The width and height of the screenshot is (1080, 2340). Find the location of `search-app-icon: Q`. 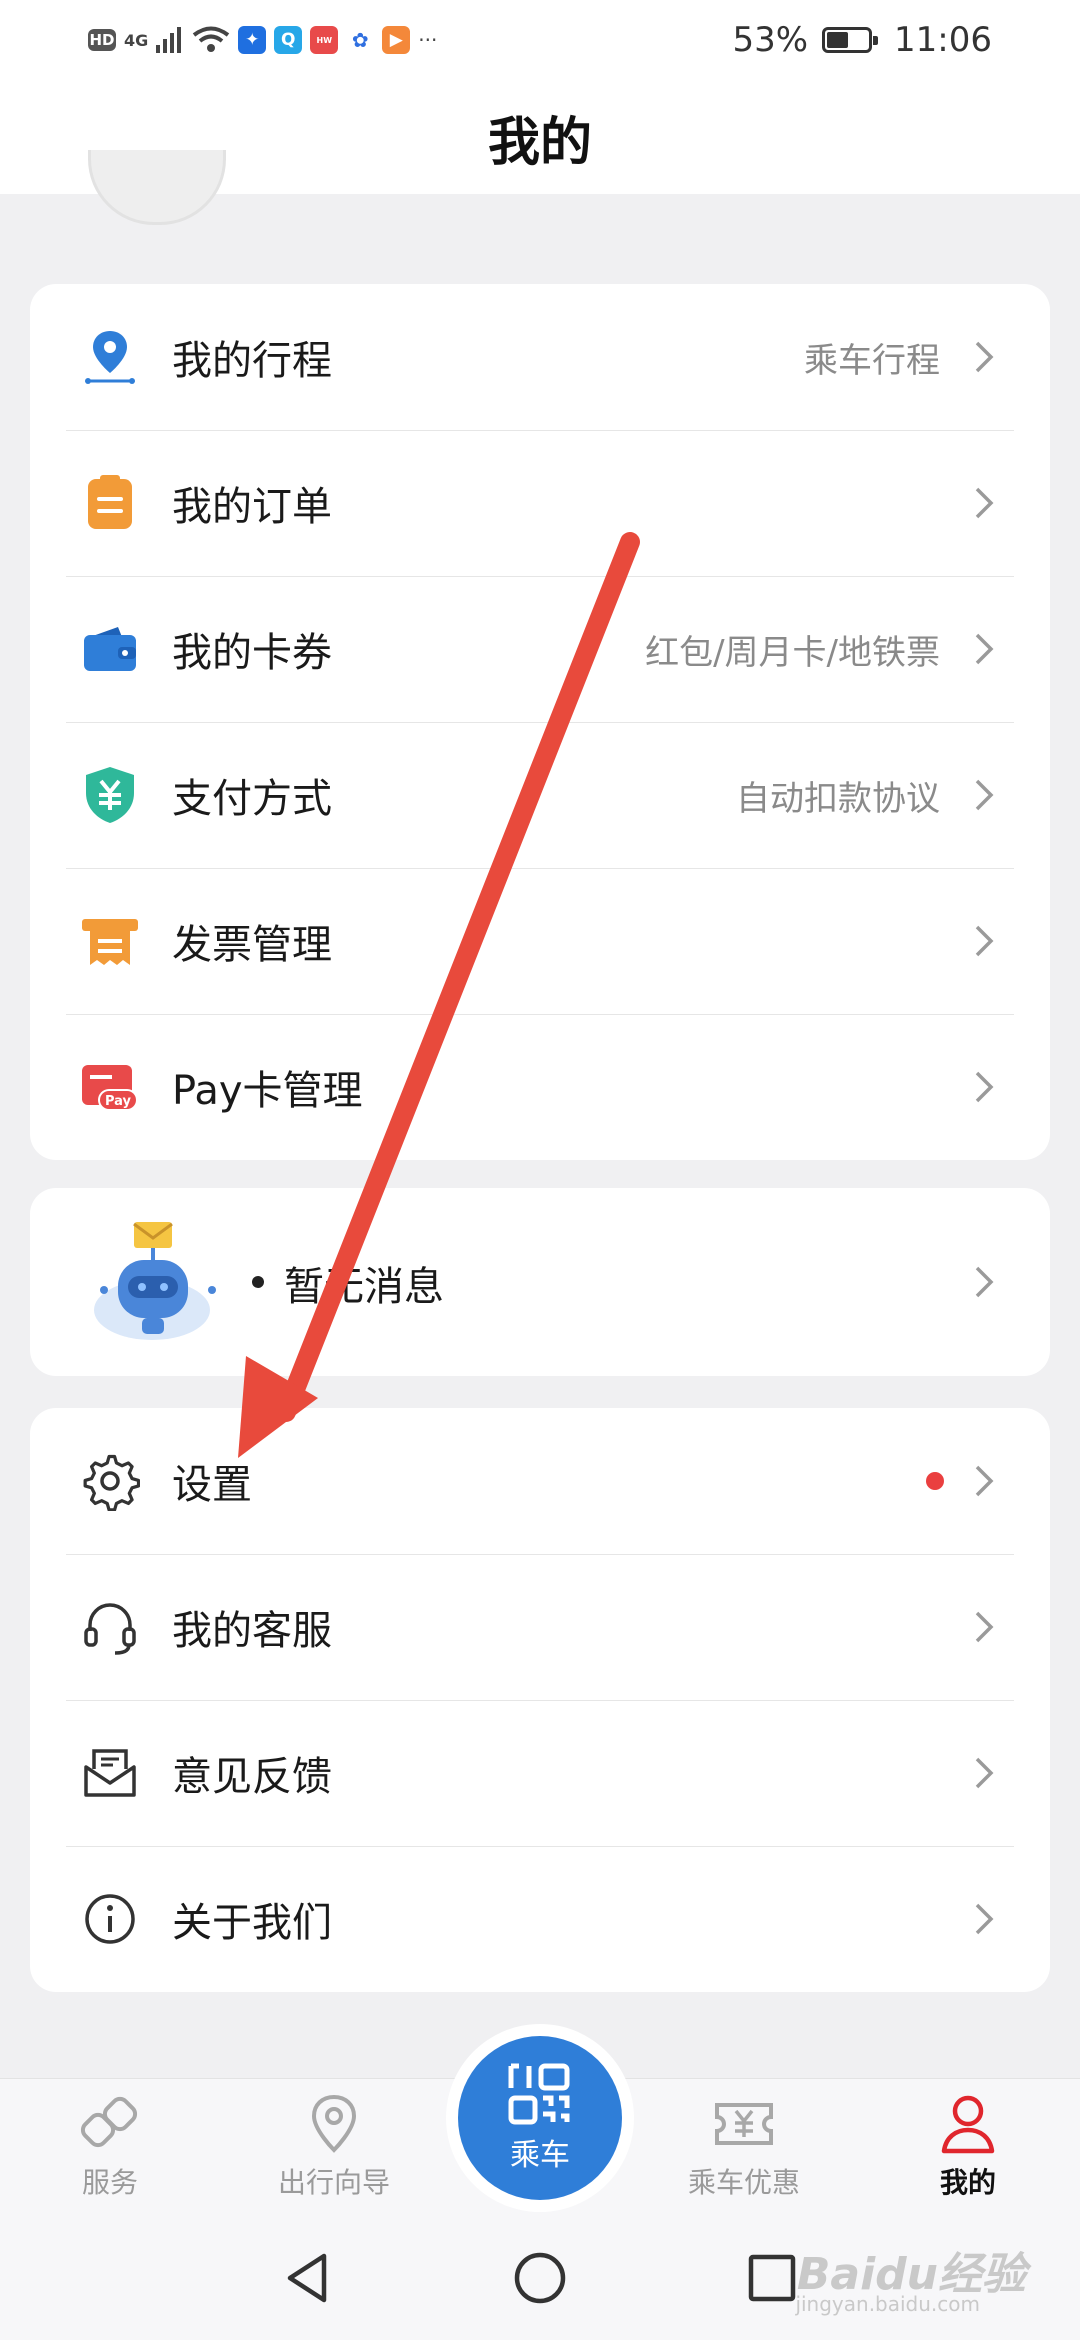

search-app-icon: Q is located at coordinates (288, 40).